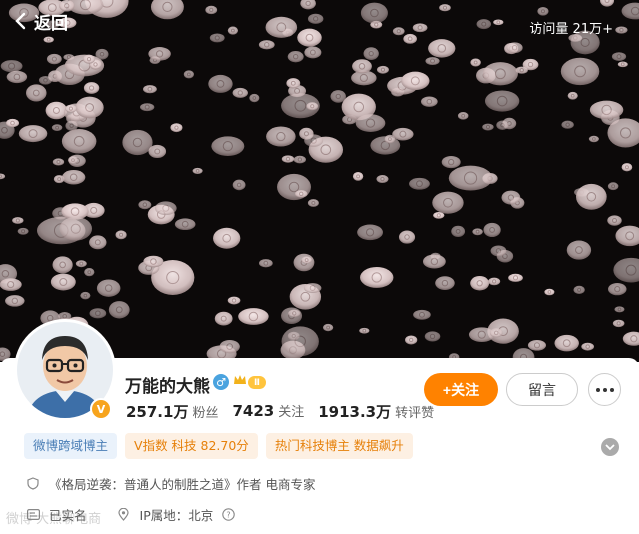 The width and height of the screenshot is (639, 534). I want to click on more-dots-icon, so click(604, 389).